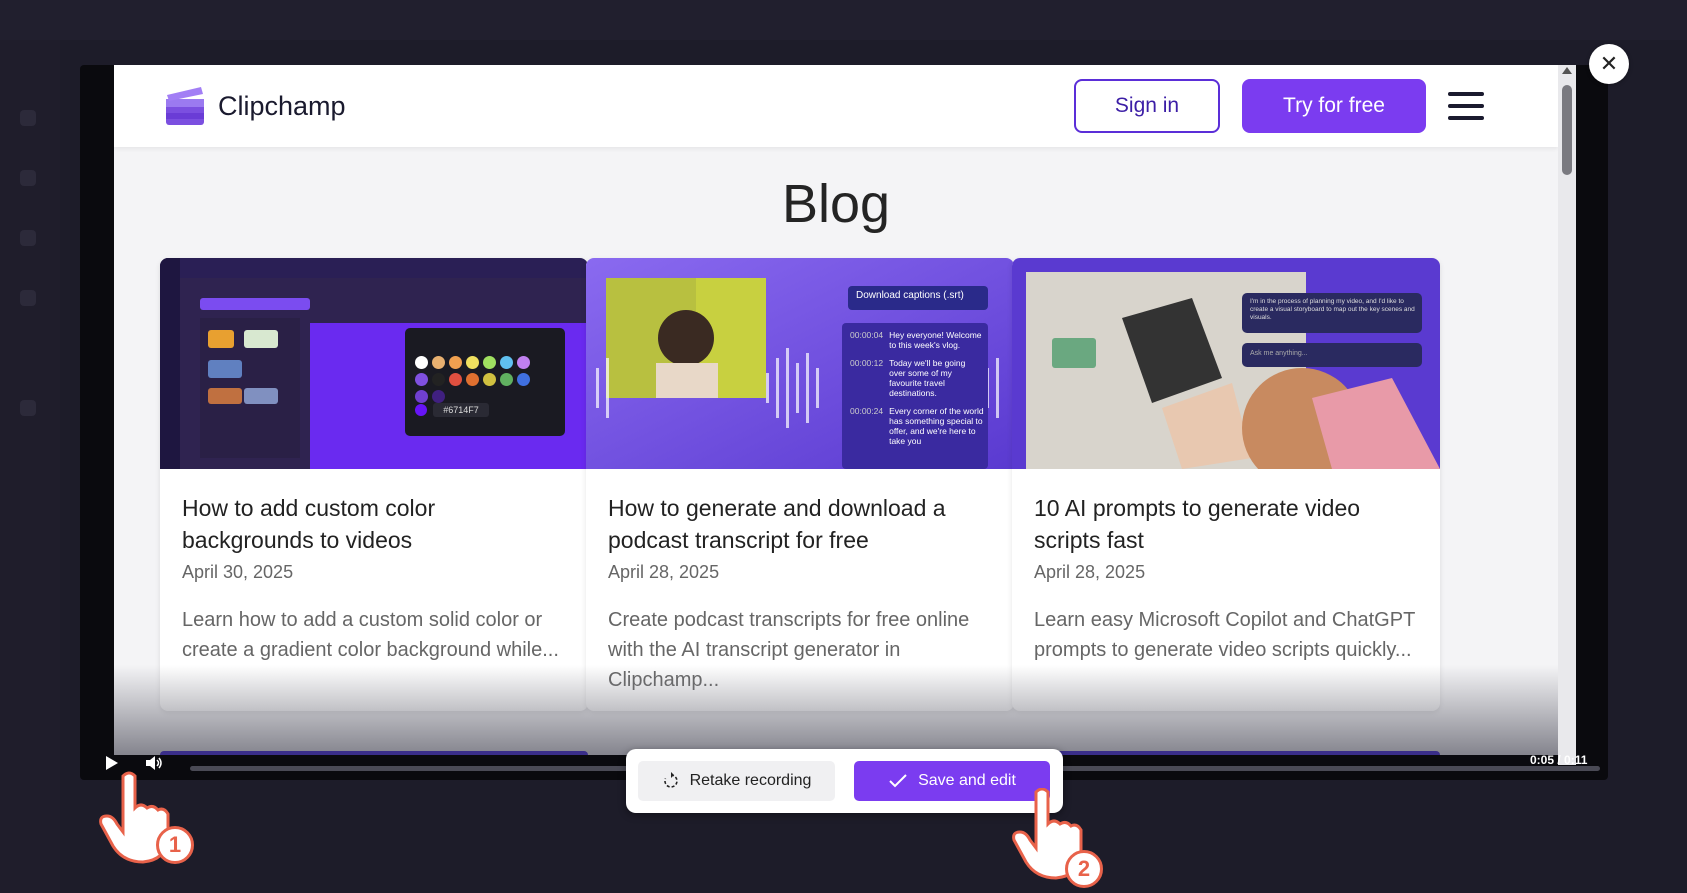 The height and width of the screenshot is (893, 1687). I want to click on download-captions-button: Download captions (.srt), so click(910, 295).